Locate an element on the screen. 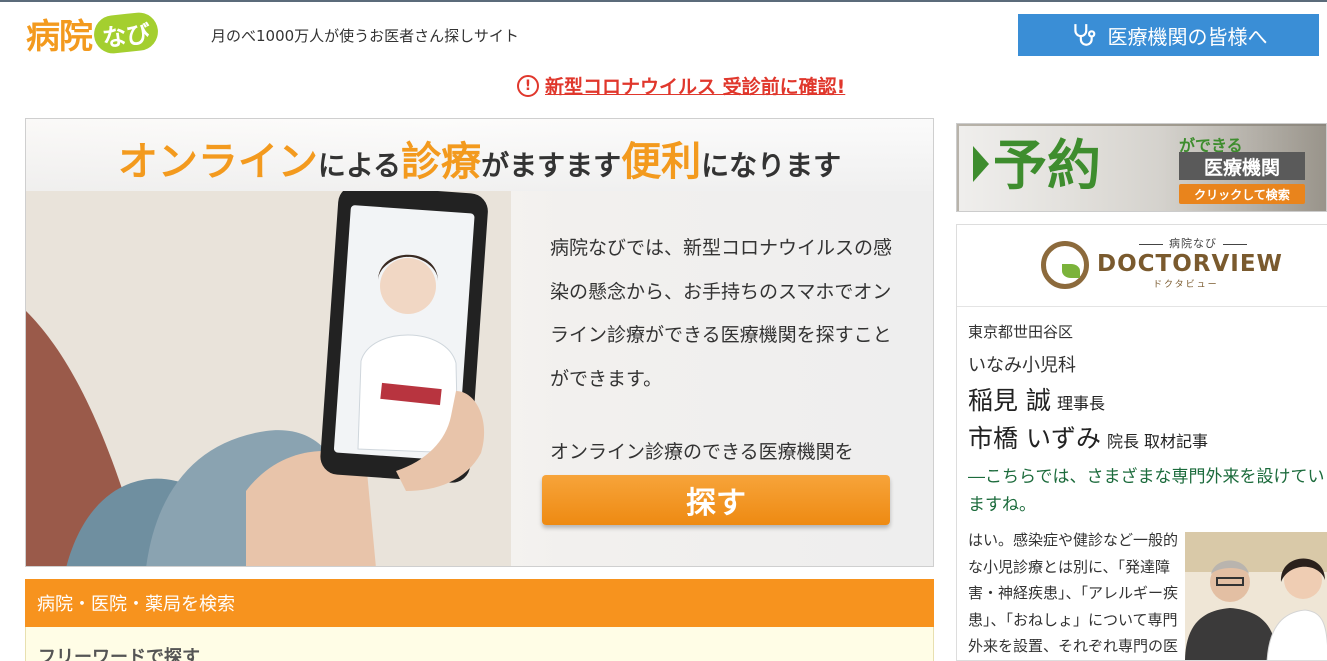  site-tagline: 月のべ1000万人が使うお医者さん探しサイト is located at coordinates (365, 36).